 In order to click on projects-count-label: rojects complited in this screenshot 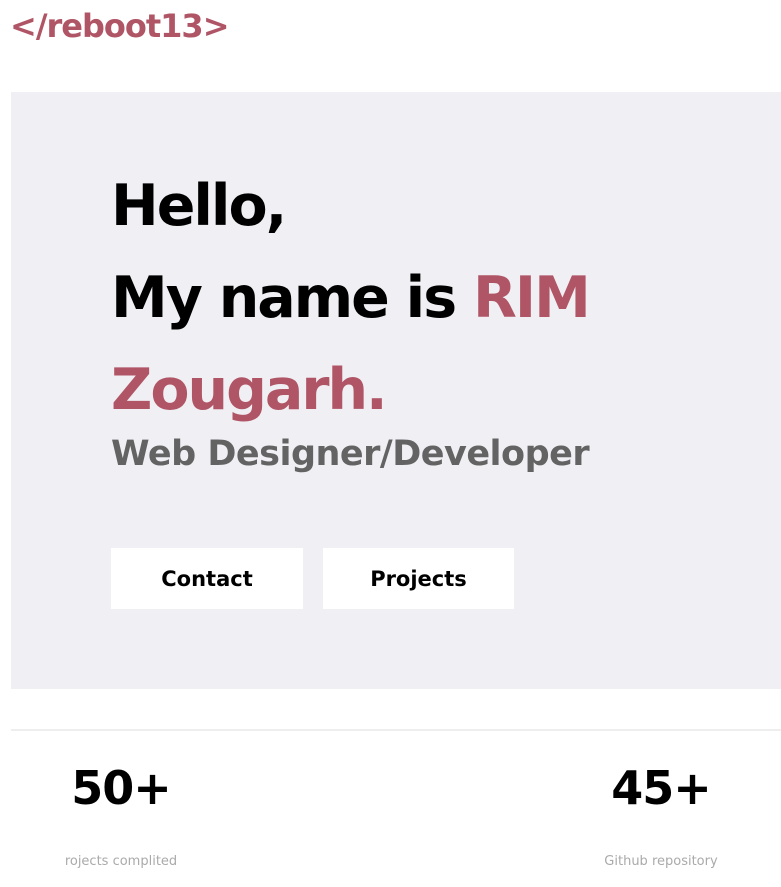, I will do `click(121, 861)`.